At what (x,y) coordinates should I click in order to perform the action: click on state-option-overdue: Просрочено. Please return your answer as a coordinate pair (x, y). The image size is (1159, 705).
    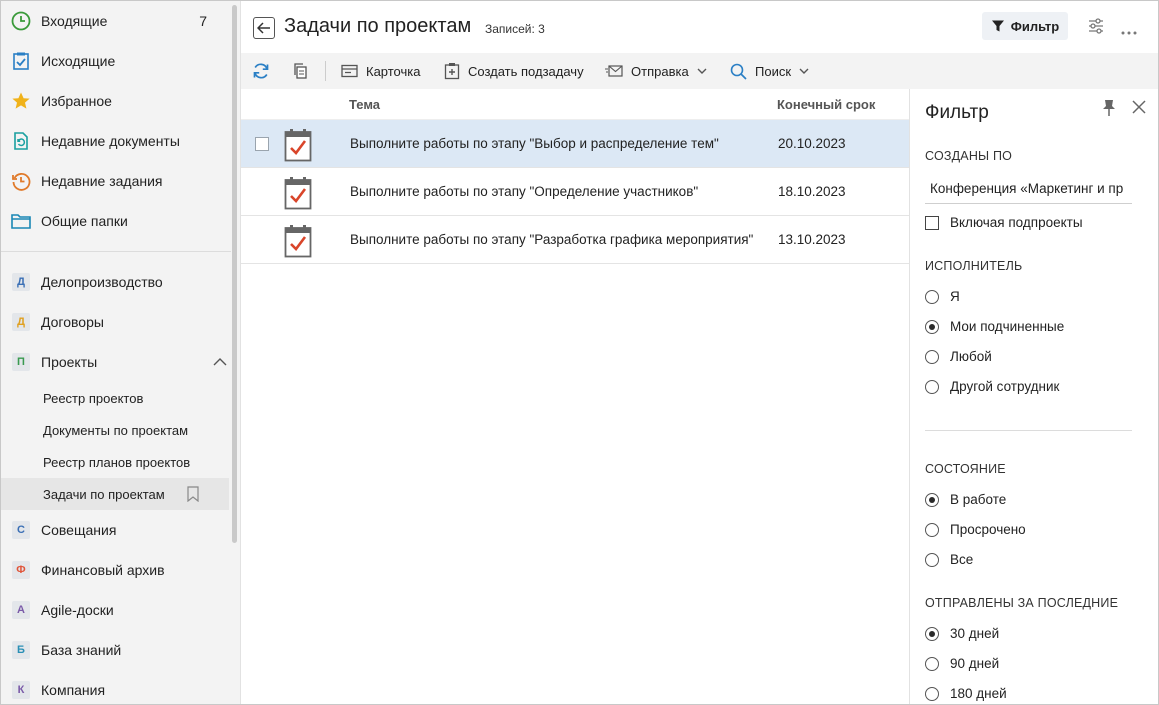
    Looking at the image, I should click on (975, 529).